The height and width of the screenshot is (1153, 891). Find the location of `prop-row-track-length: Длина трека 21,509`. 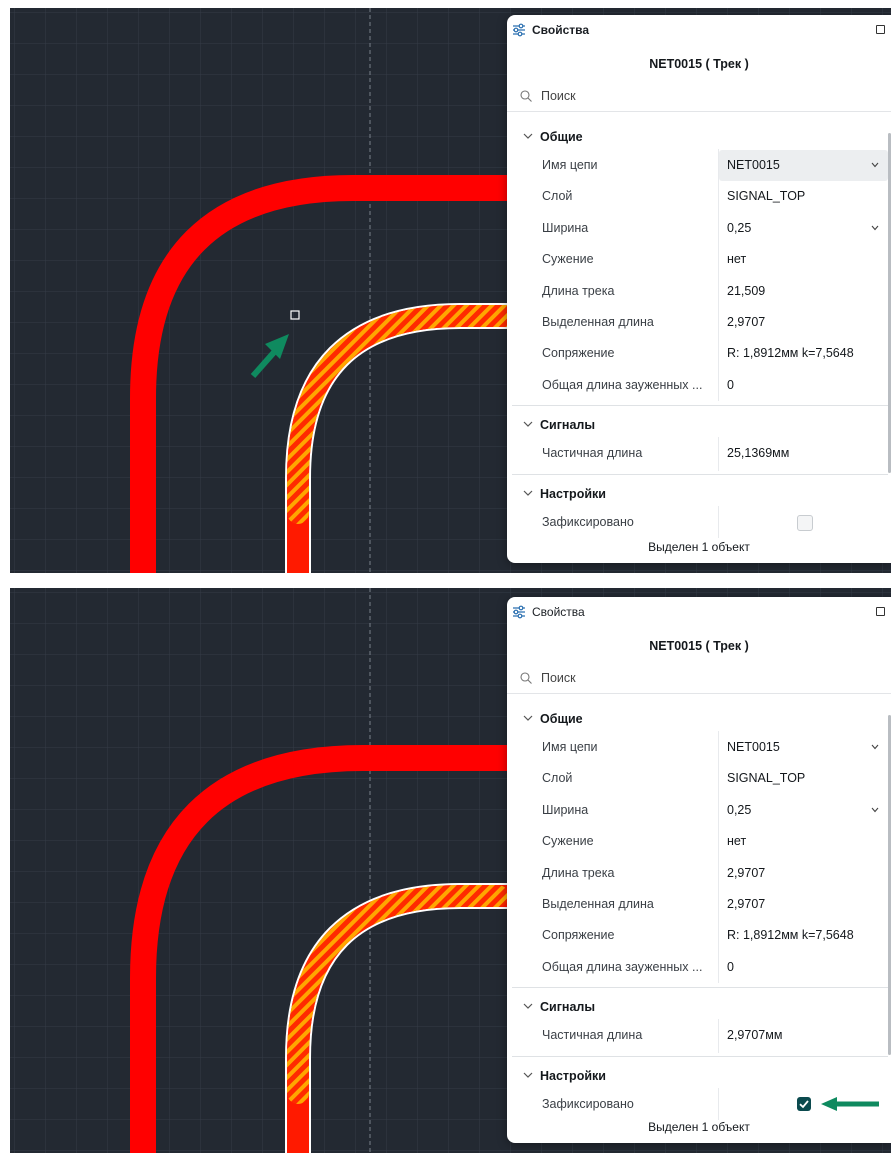

prop-row-track-length: Длина трека 21,509 is located at coordinates (699, 291).